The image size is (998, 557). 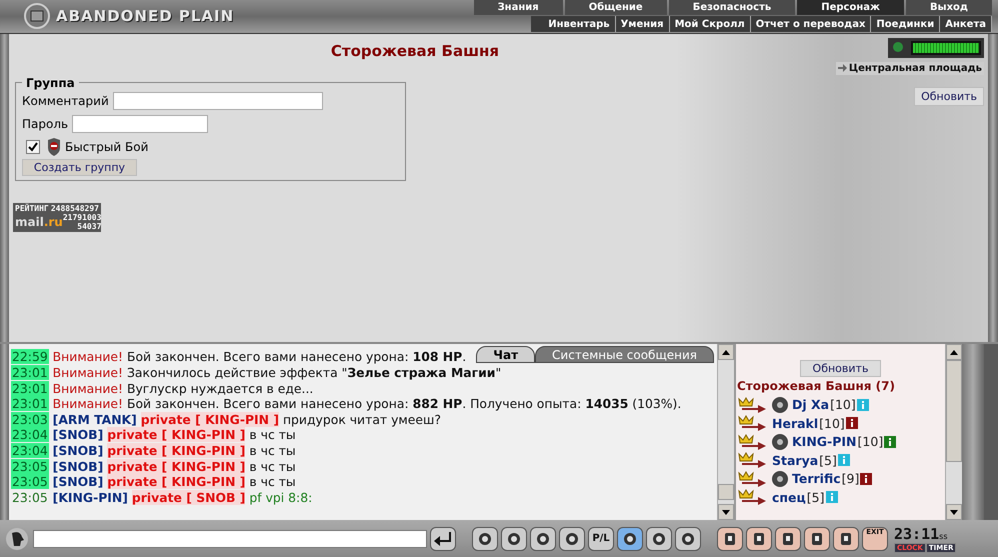 What do you see at coordinates (106, 147) in the screenshot?
I see `checkbox-label: Быстрый Бой` at bounding box center [106, 147].